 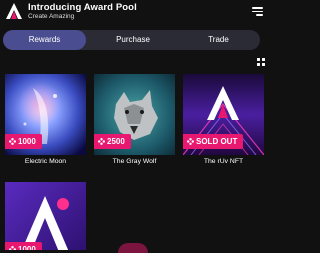 What do you see at coordinates (223, 122) in the screenshot?
I see `nft-card: SOLD OUT The rUv NFT` at bounding box center [223, 122].